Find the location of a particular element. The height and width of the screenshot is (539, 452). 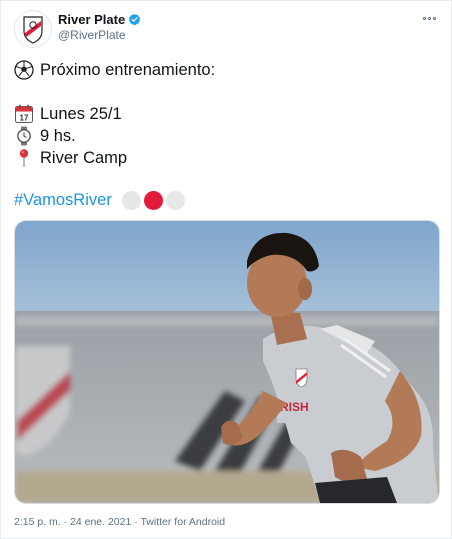

author-name: River Plate is located at coordinates (91, 19).